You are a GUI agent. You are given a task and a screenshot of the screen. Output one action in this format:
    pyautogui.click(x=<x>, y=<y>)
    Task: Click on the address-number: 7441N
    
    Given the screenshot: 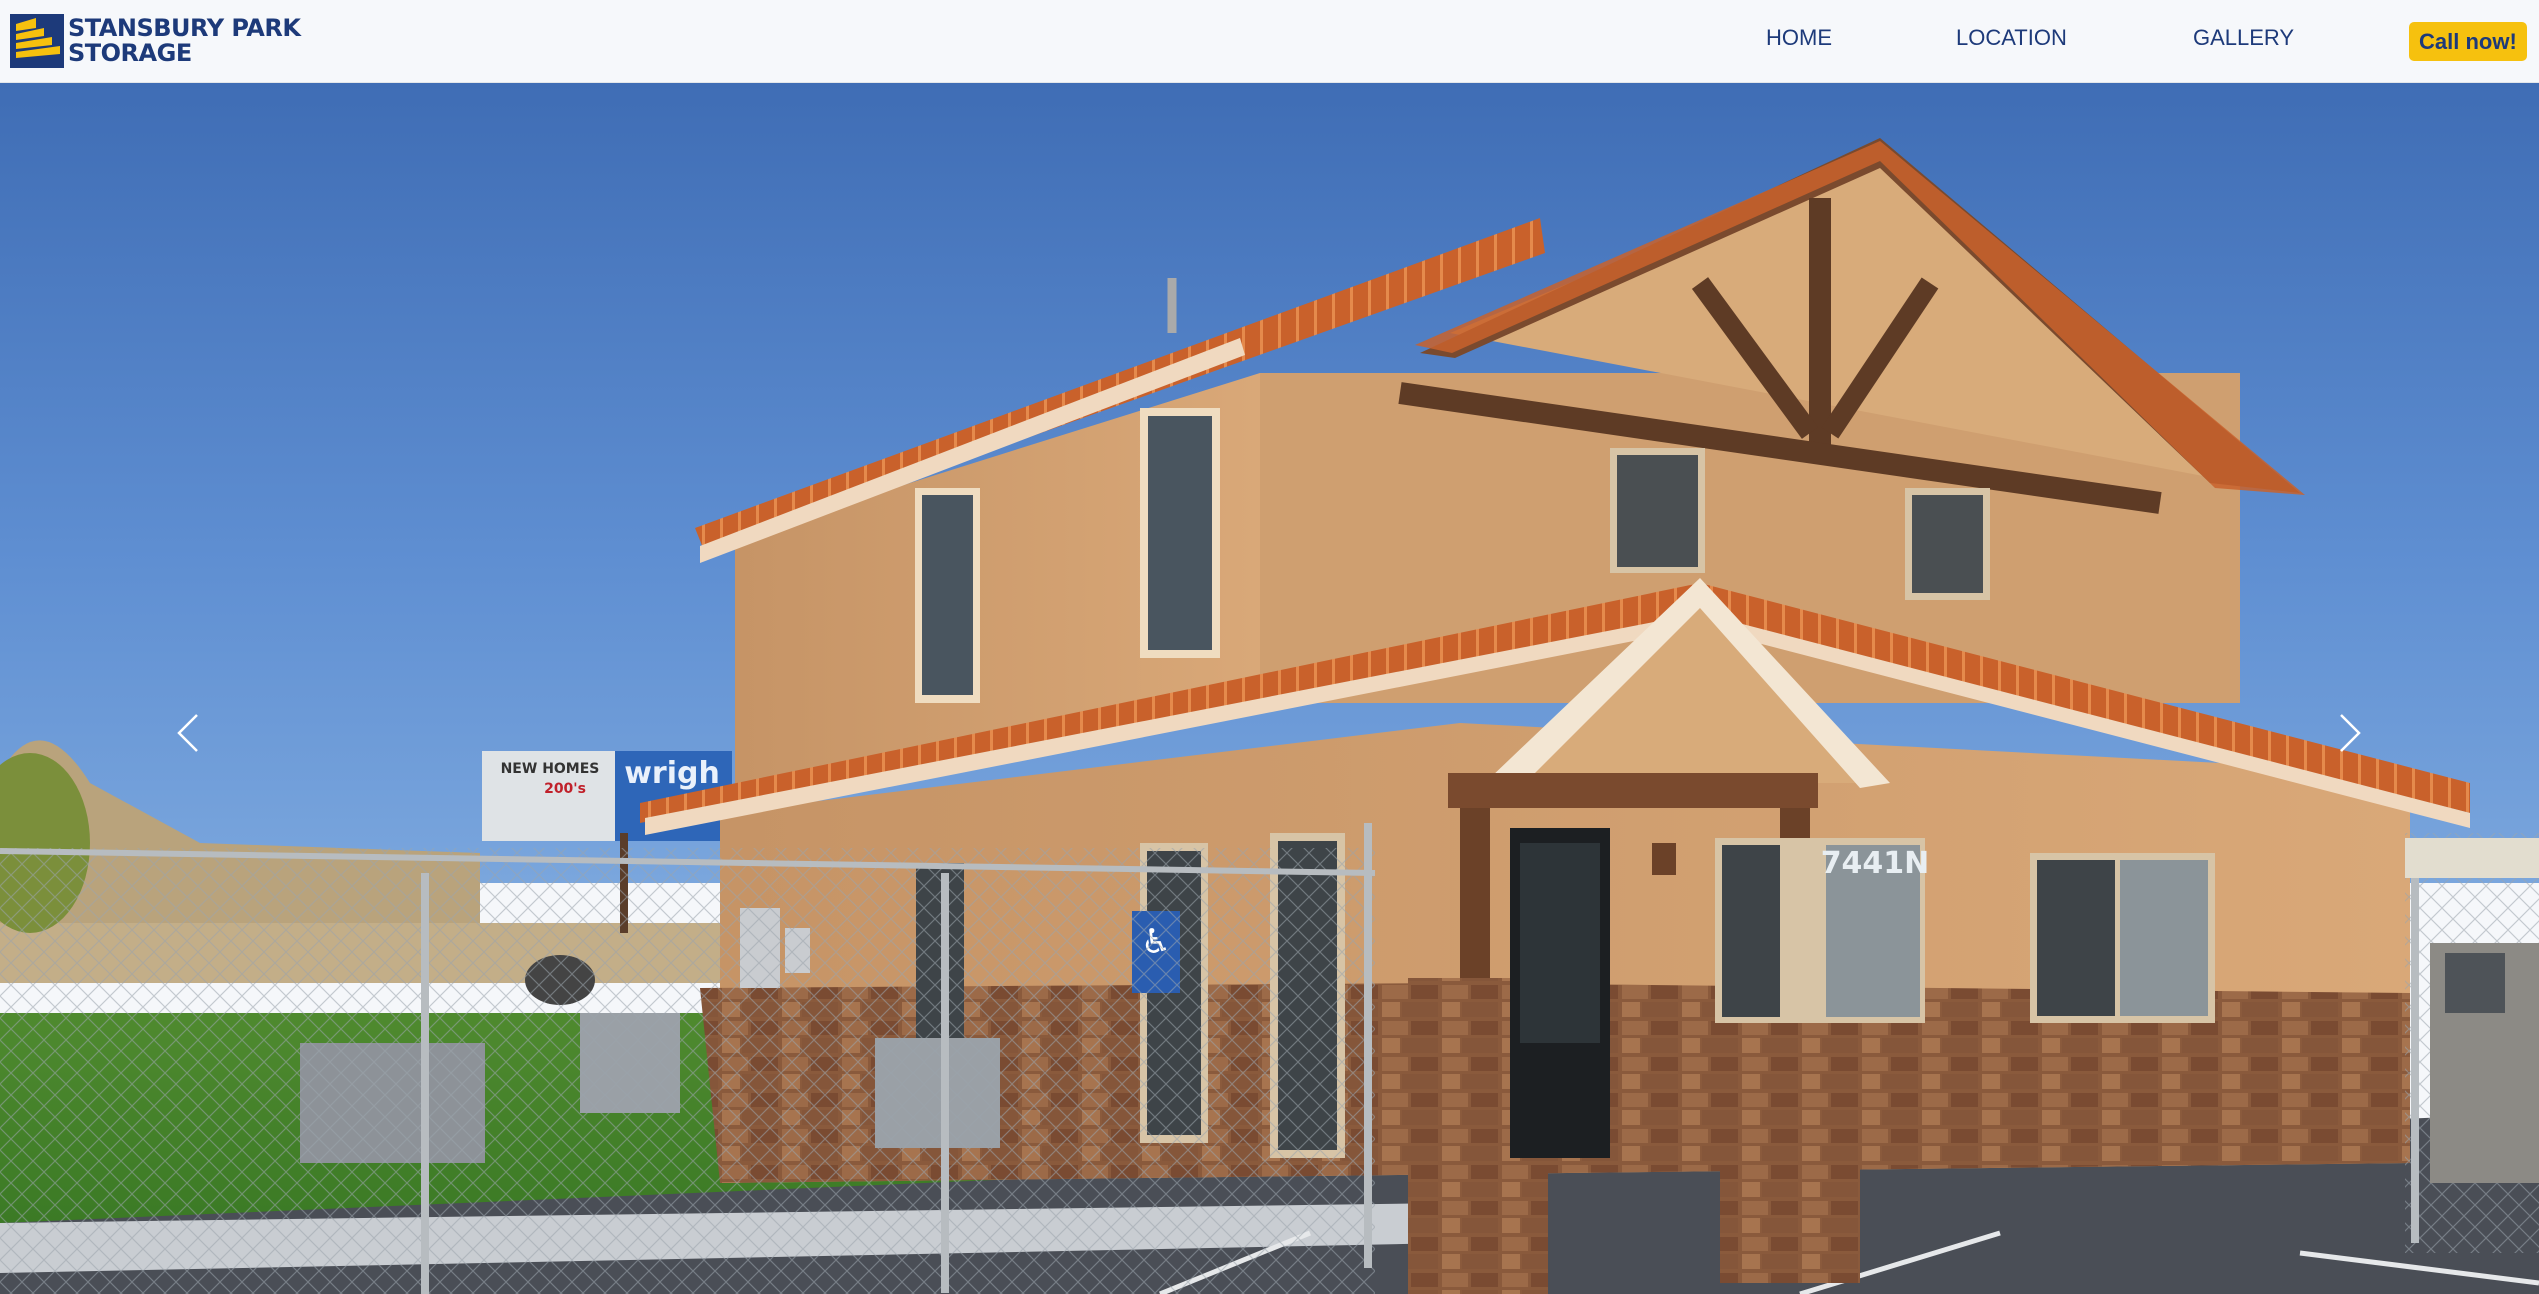 What is the action you would take?
    pyautogui.click(x=1875, y=863)
    